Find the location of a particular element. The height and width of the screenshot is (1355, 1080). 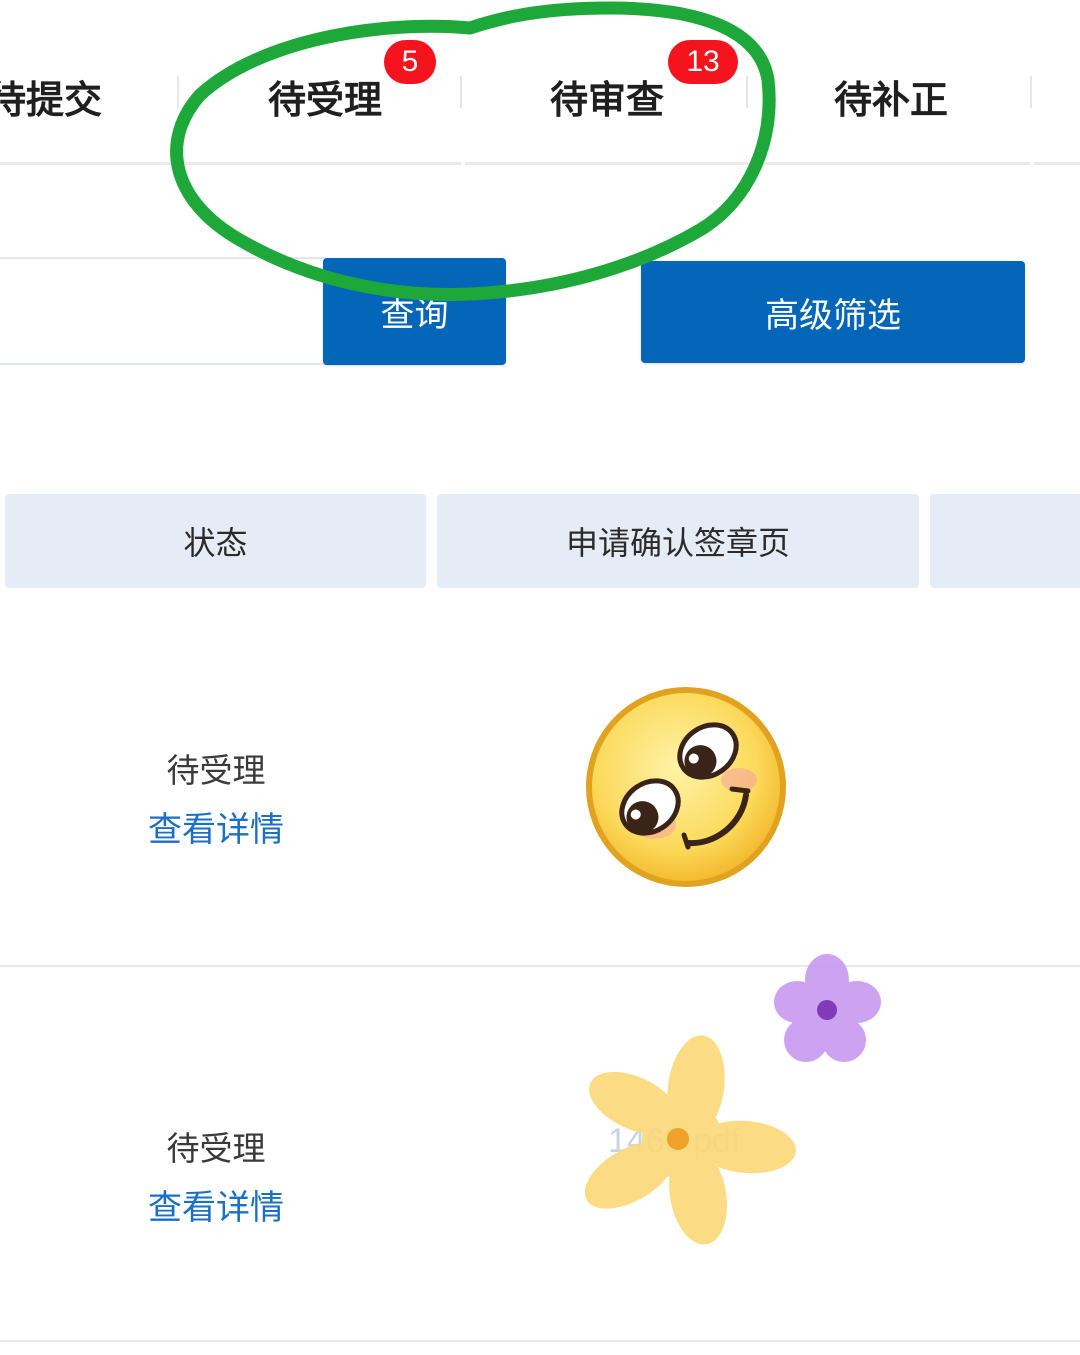

smiling-emoji-icon is located at coordinates (686, 787).